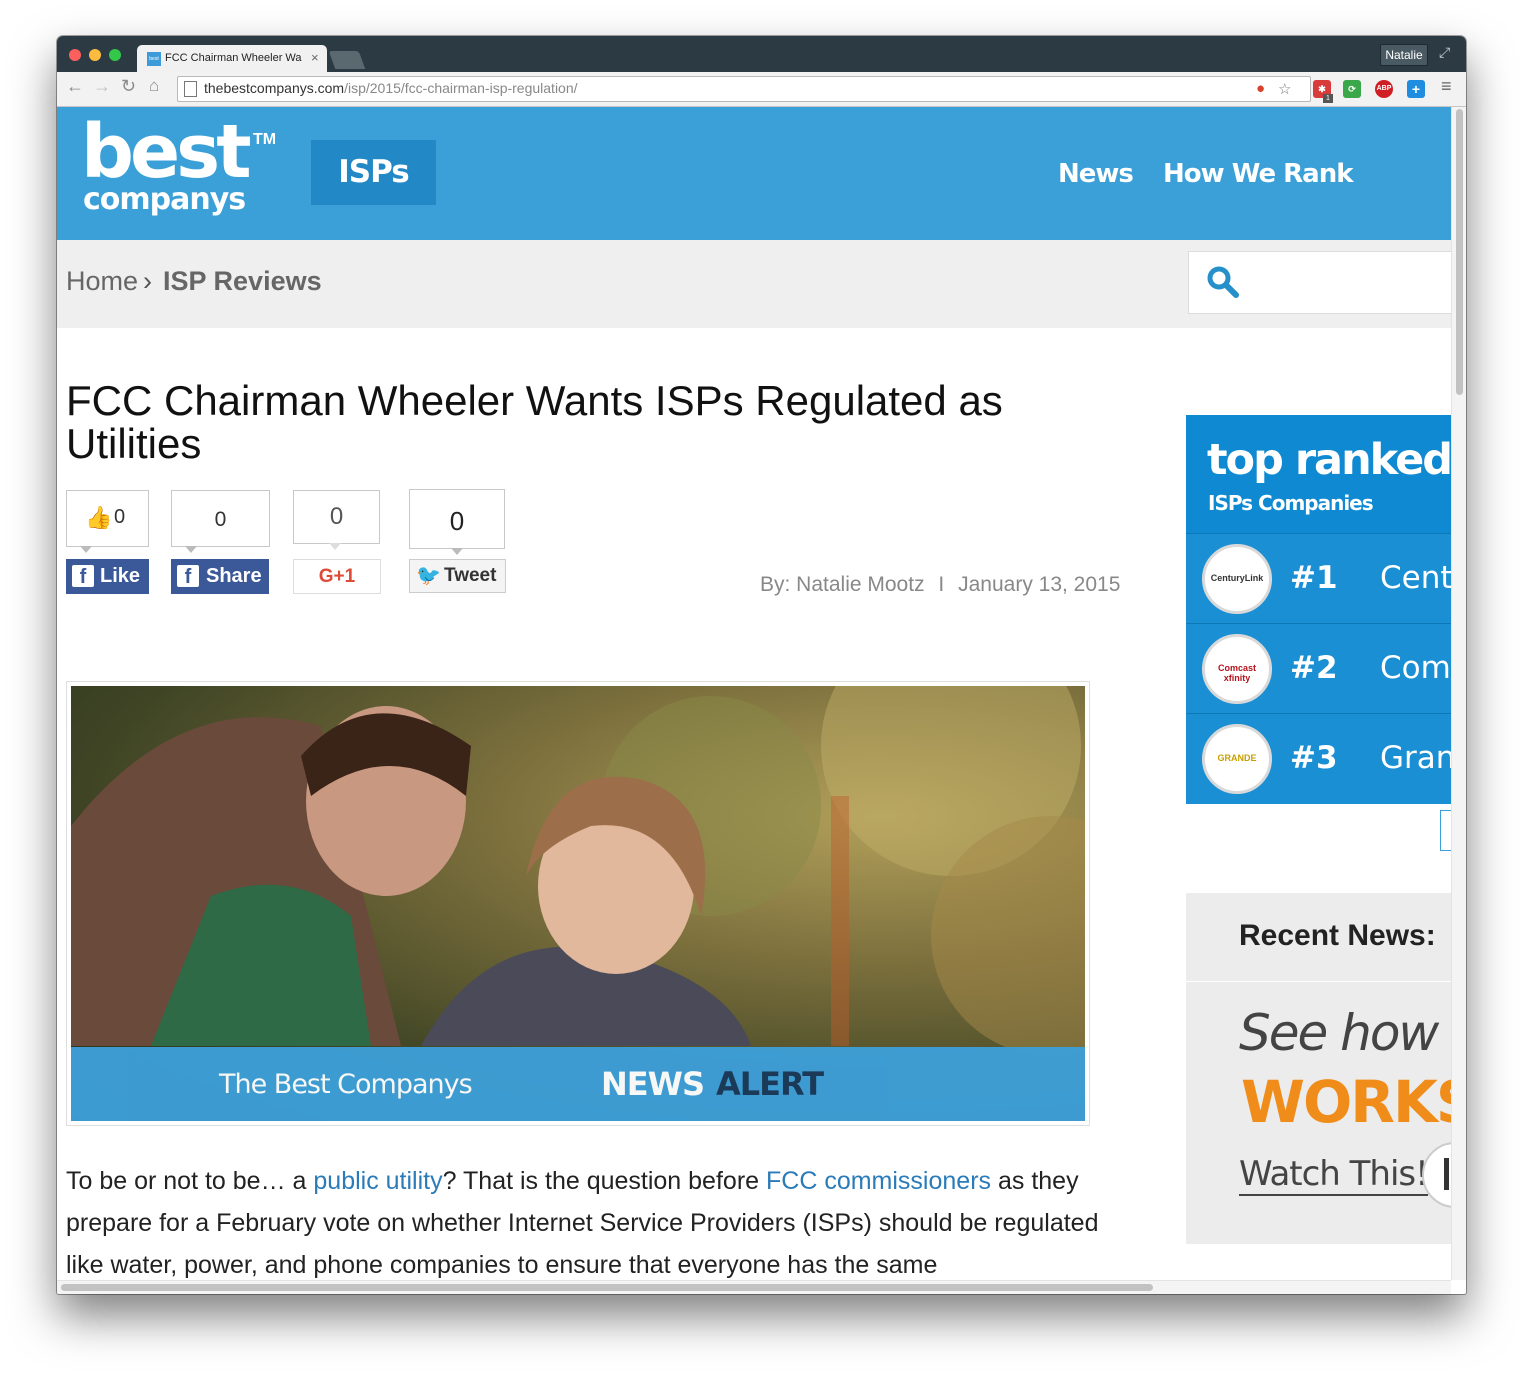 The image size is (1523, 1374). I want to click on page-icon, so click(190, 89).